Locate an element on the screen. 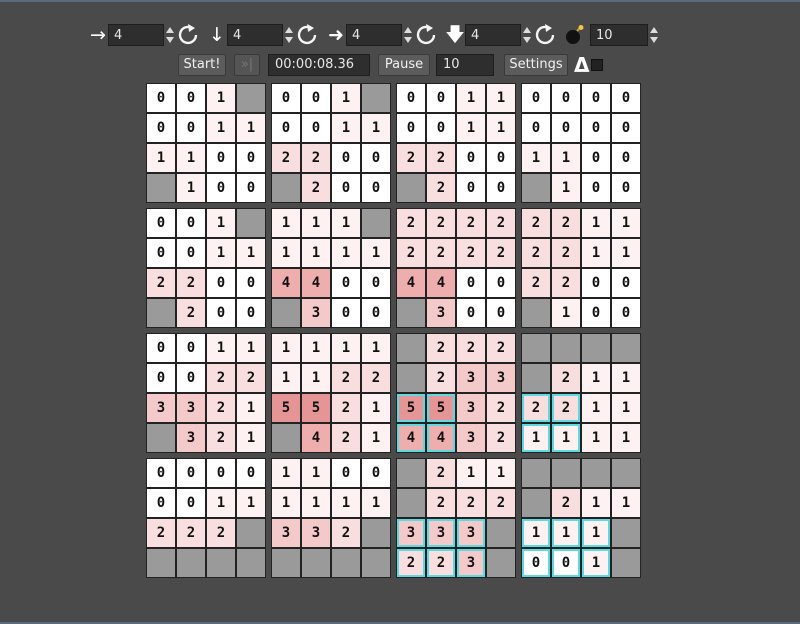 The width and height of the screenshot is (800, 624). dimension-3-stepper is located at coordinates (408, 35).